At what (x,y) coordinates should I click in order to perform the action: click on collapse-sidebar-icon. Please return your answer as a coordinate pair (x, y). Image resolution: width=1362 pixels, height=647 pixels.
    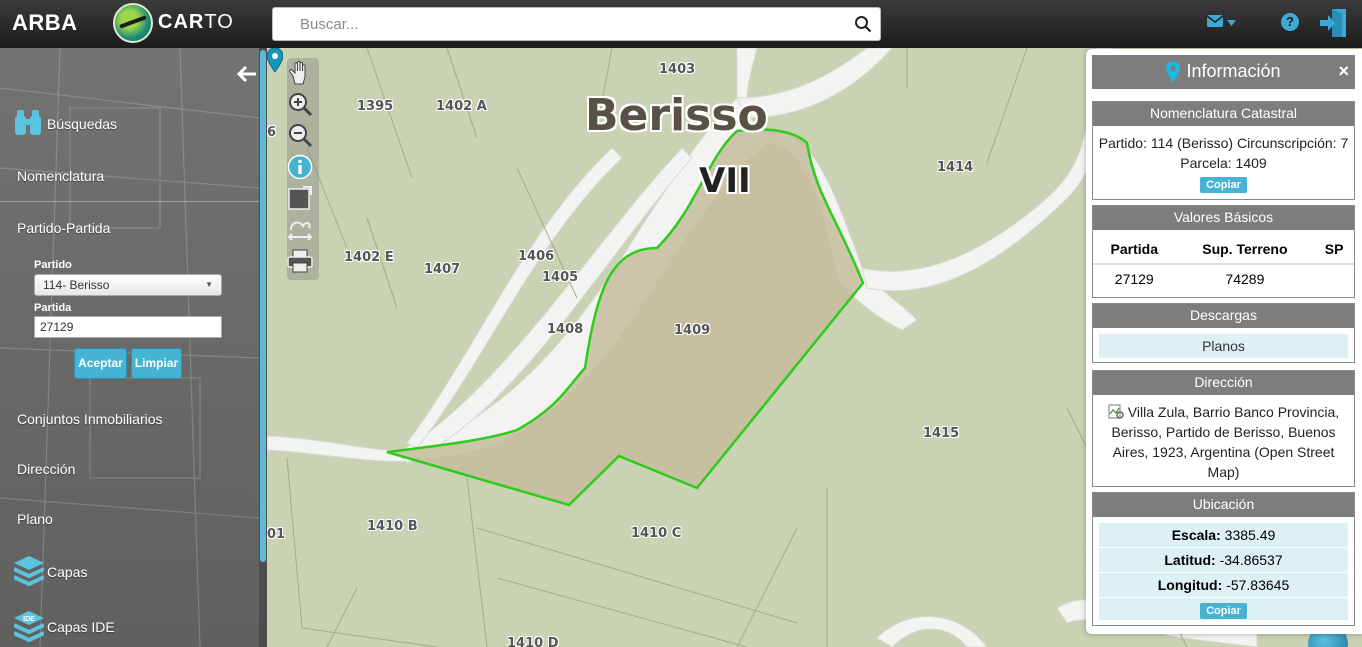
    Looking at the image, I should click on (247, 74).